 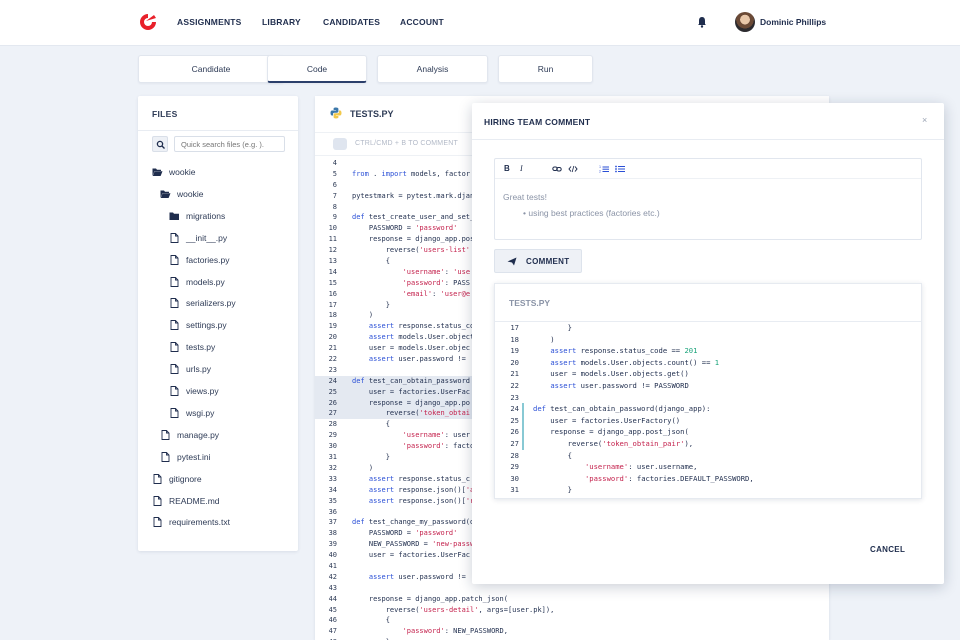 I want to click on line-text: 'username': user, so click(x=436, y=435).